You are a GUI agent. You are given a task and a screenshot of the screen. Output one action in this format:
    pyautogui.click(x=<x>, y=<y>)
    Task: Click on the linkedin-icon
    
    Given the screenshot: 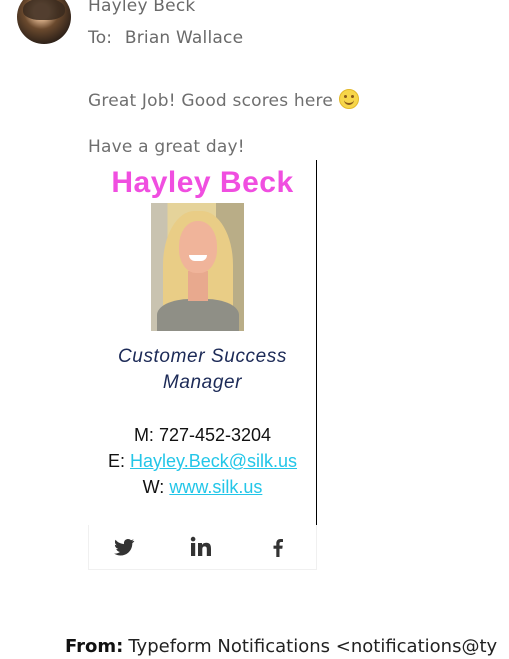 What is the action you would take?
    pyautogui.click(x=201, y=547)
    